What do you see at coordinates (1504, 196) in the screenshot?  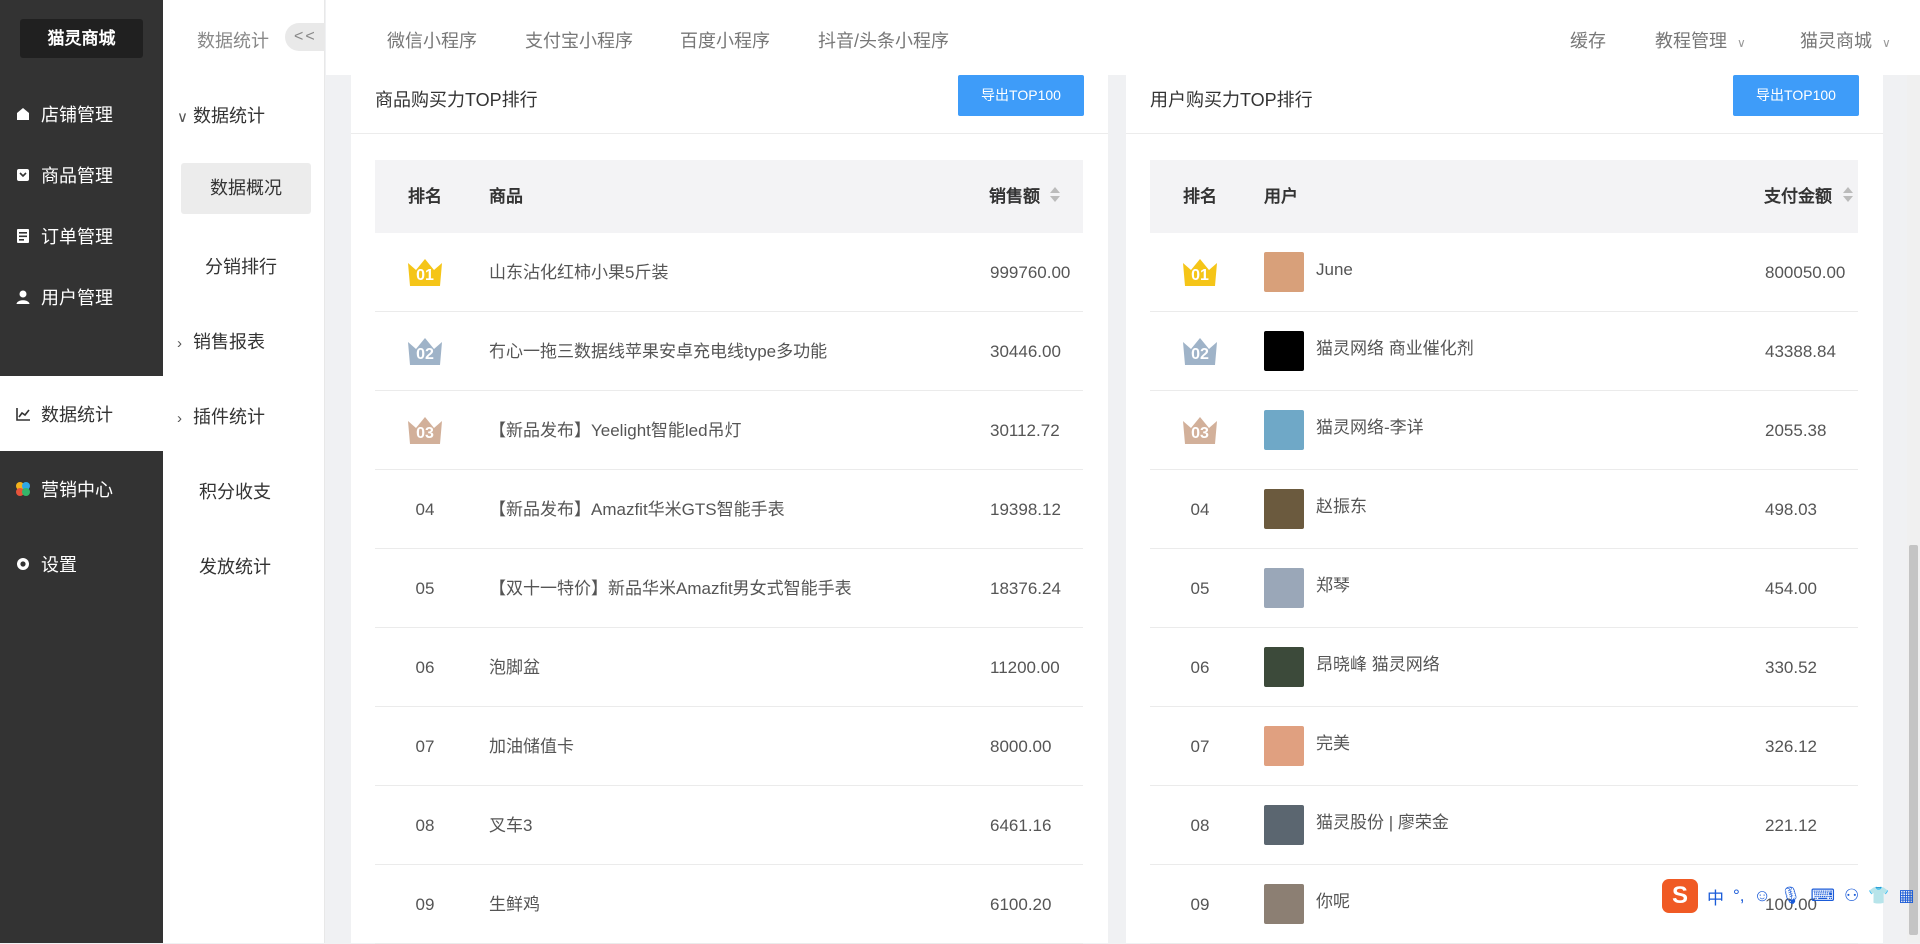 I see `table-header: 排名 用户 支付金额` at bounding box center [1504, 196].